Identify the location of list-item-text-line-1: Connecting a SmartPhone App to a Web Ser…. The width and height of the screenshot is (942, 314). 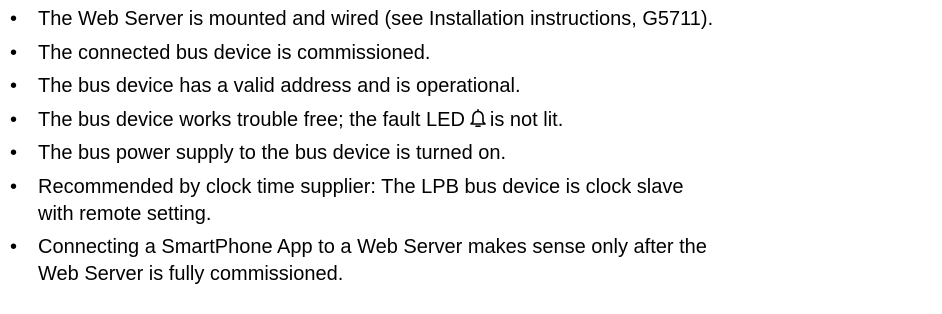
(372, 247).